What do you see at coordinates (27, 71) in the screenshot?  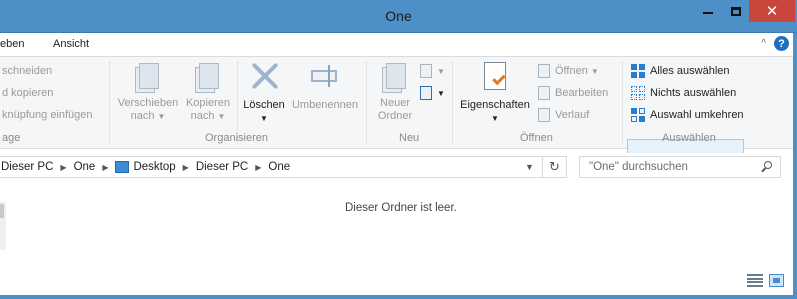 I see `cut-button: schneiden` at bounding box center [27, 71].